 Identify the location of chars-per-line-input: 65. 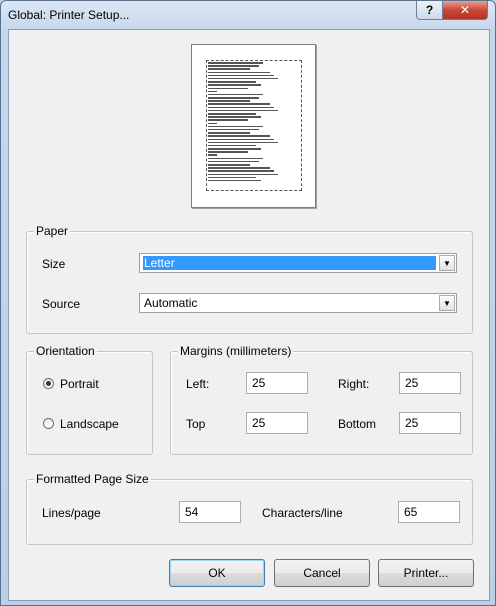
(429, 512).